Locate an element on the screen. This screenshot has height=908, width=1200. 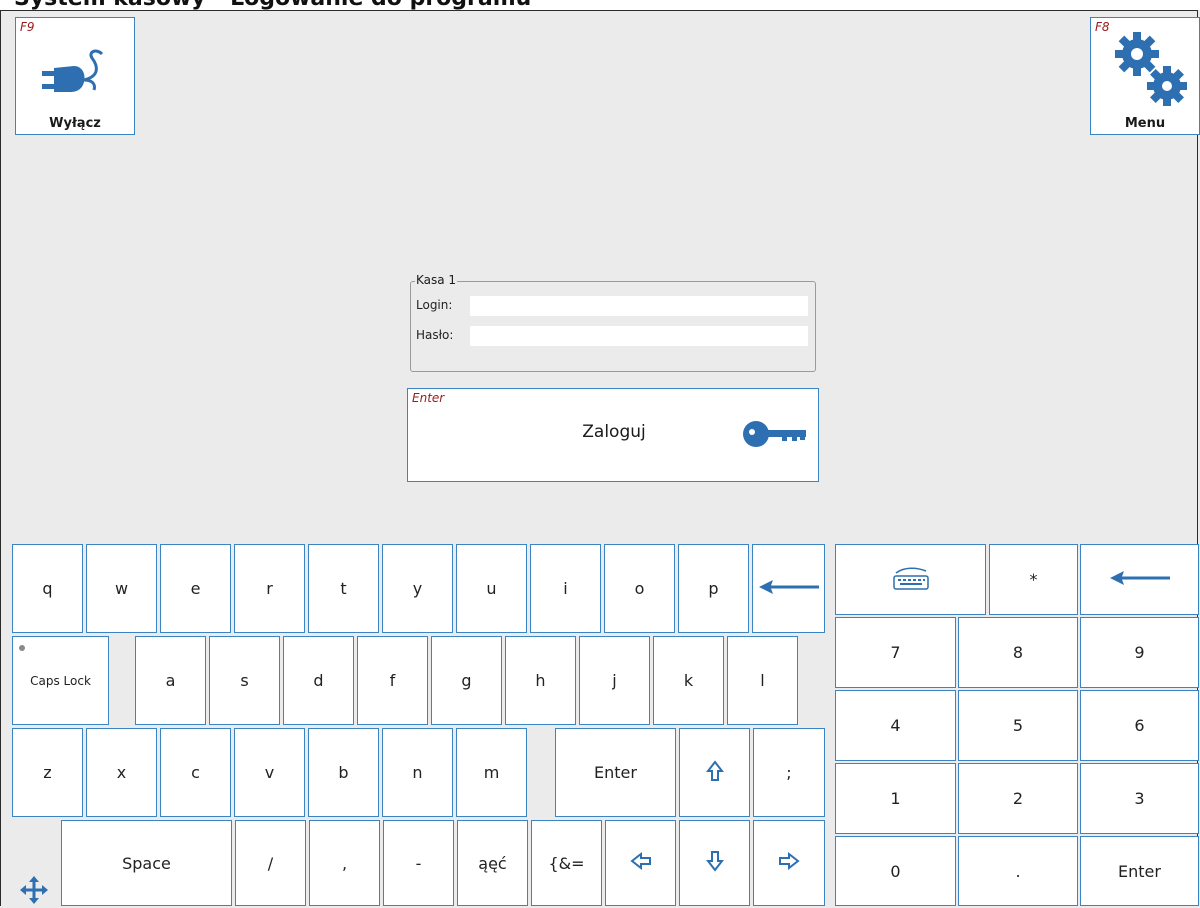
shift-arrow-icon is located at coordinates (714, 772).